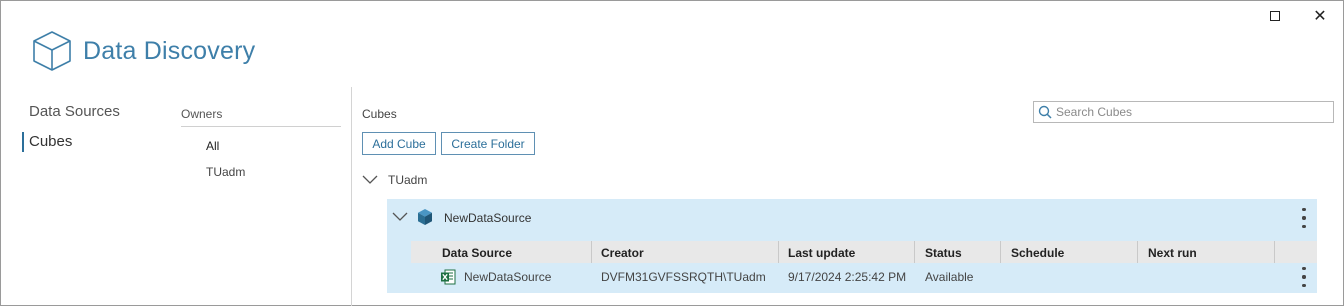 This screenshot has width=1344, height=306. I want to click on create-folder-button: Create Folder, so click(488, 143).